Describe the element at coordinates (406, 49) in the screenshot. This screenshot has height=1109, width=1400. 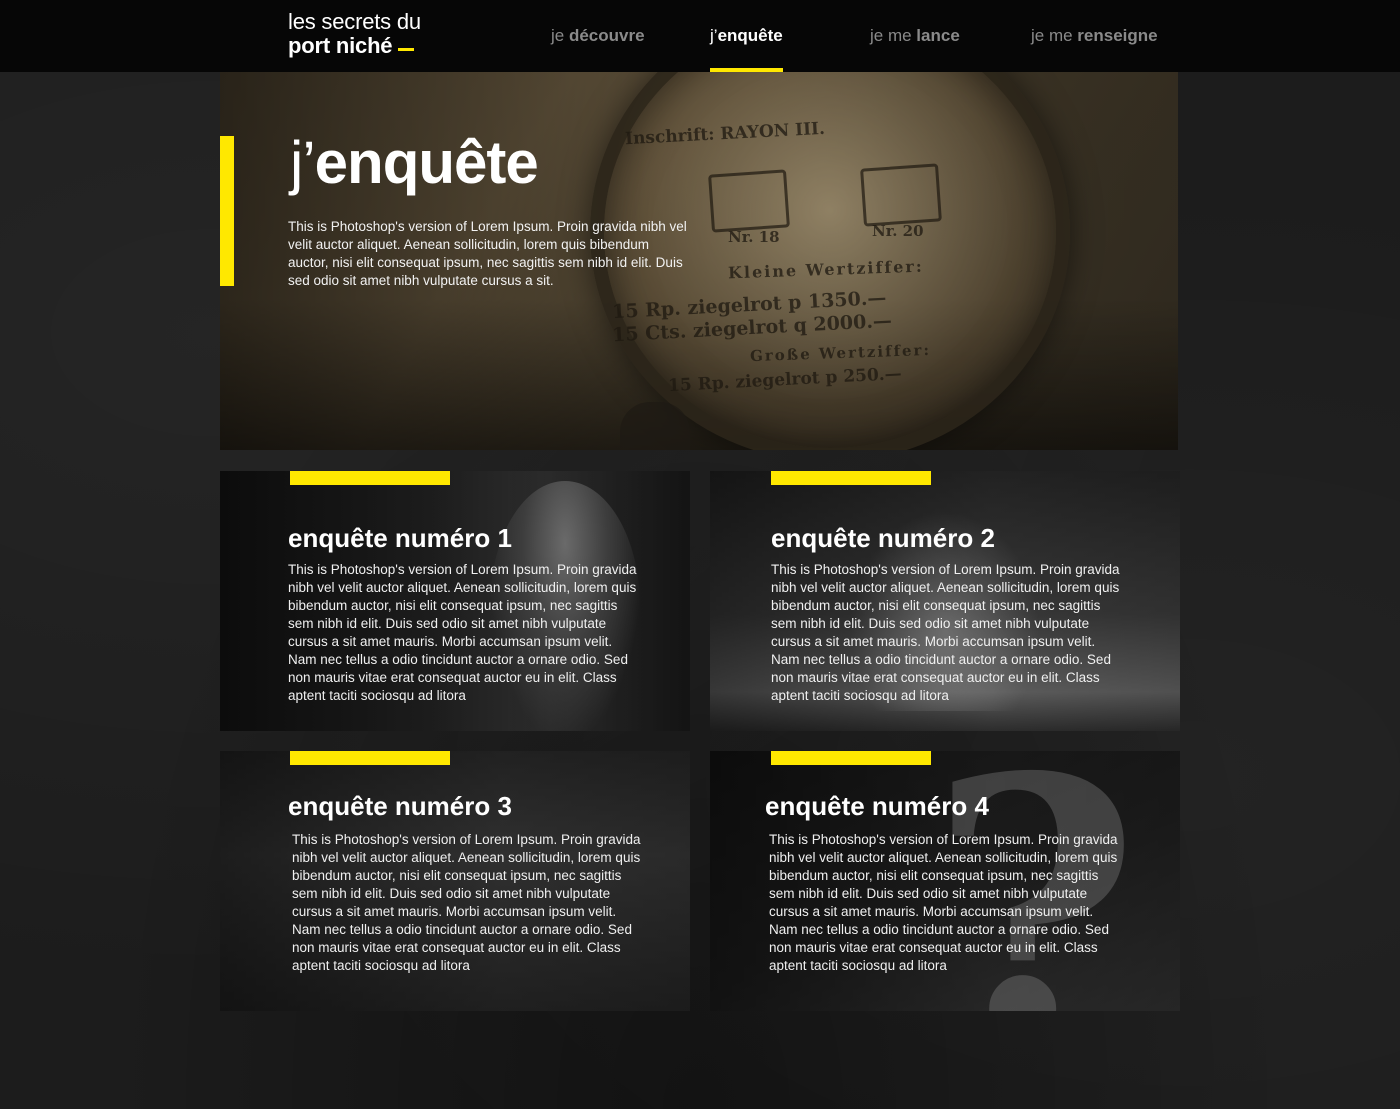
I see `logo-accent-mark` at that location.